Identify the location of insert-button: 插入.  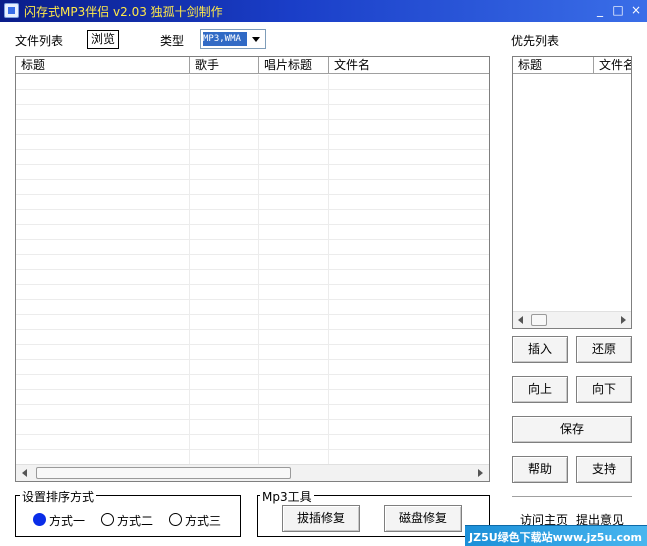
(540, 349).